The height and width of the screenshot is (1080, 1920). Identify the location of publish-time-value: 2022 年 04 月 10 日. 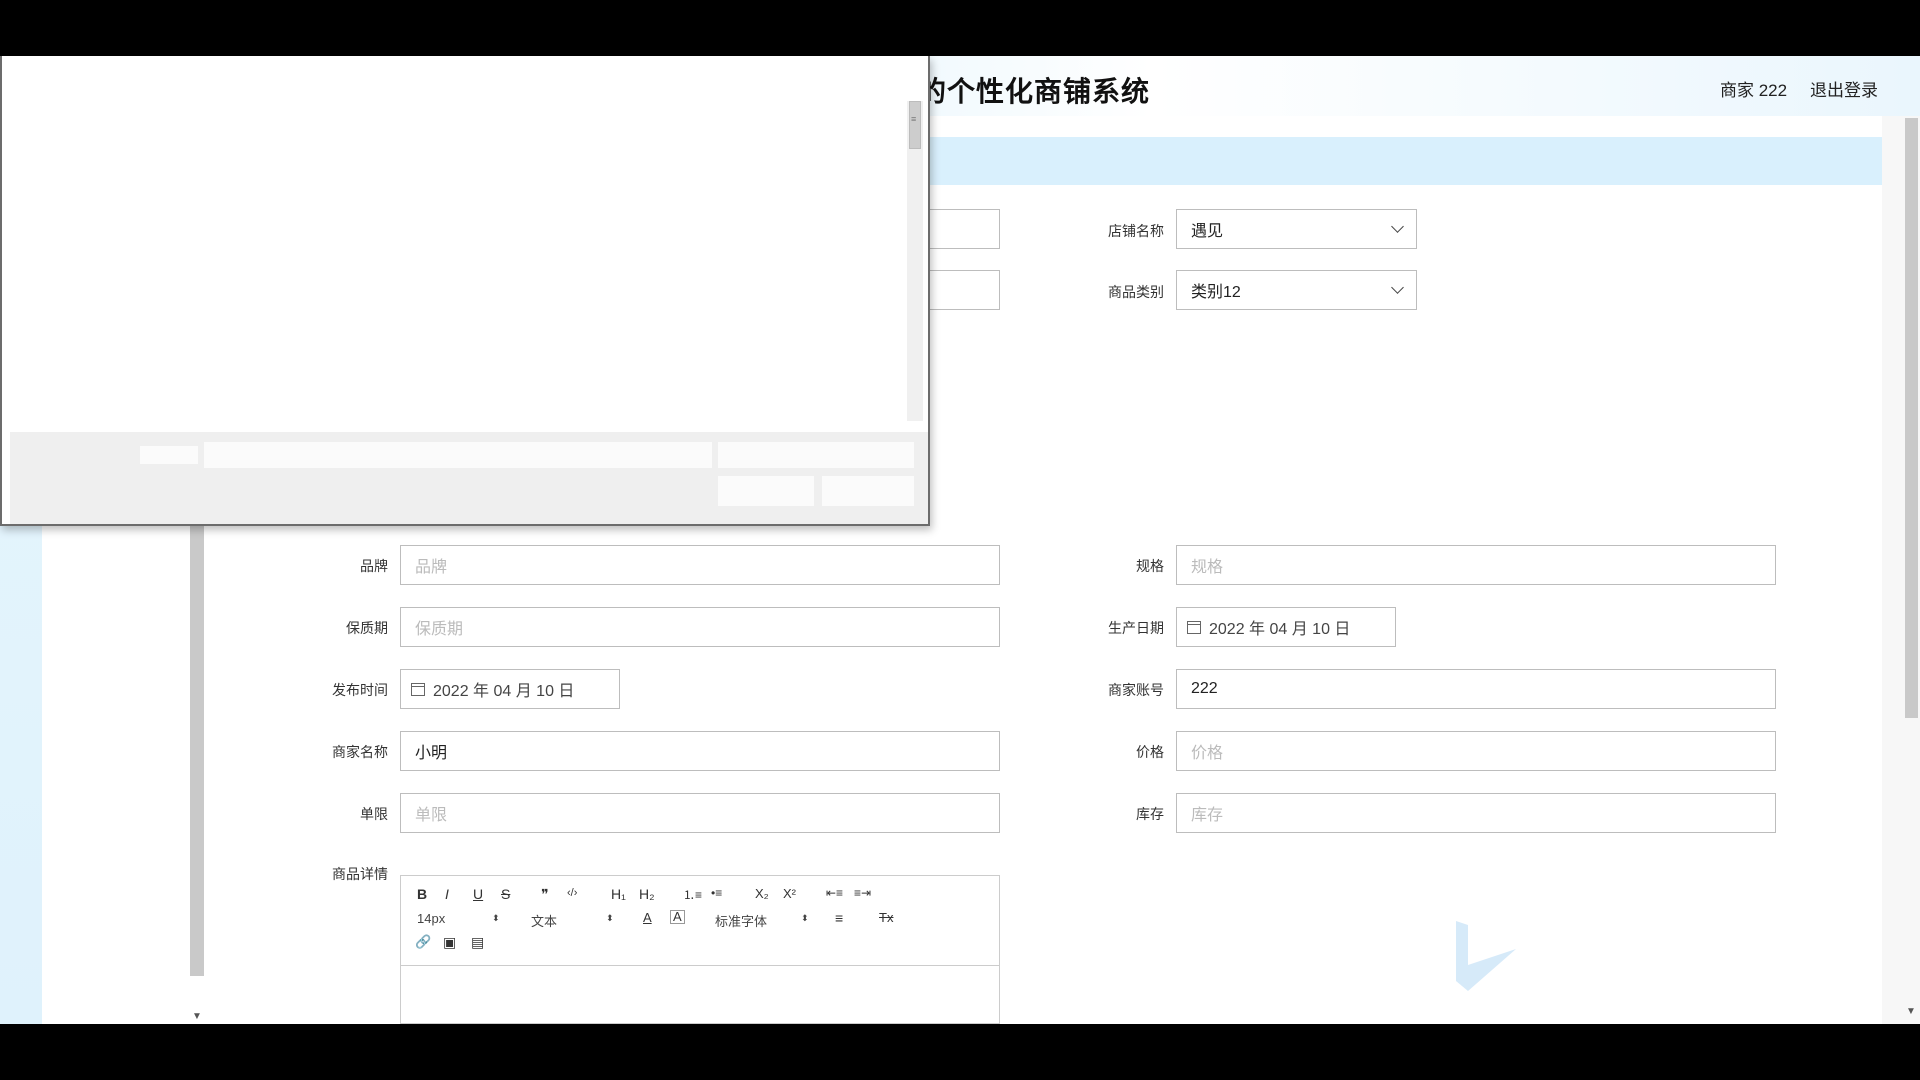
(504, 691).